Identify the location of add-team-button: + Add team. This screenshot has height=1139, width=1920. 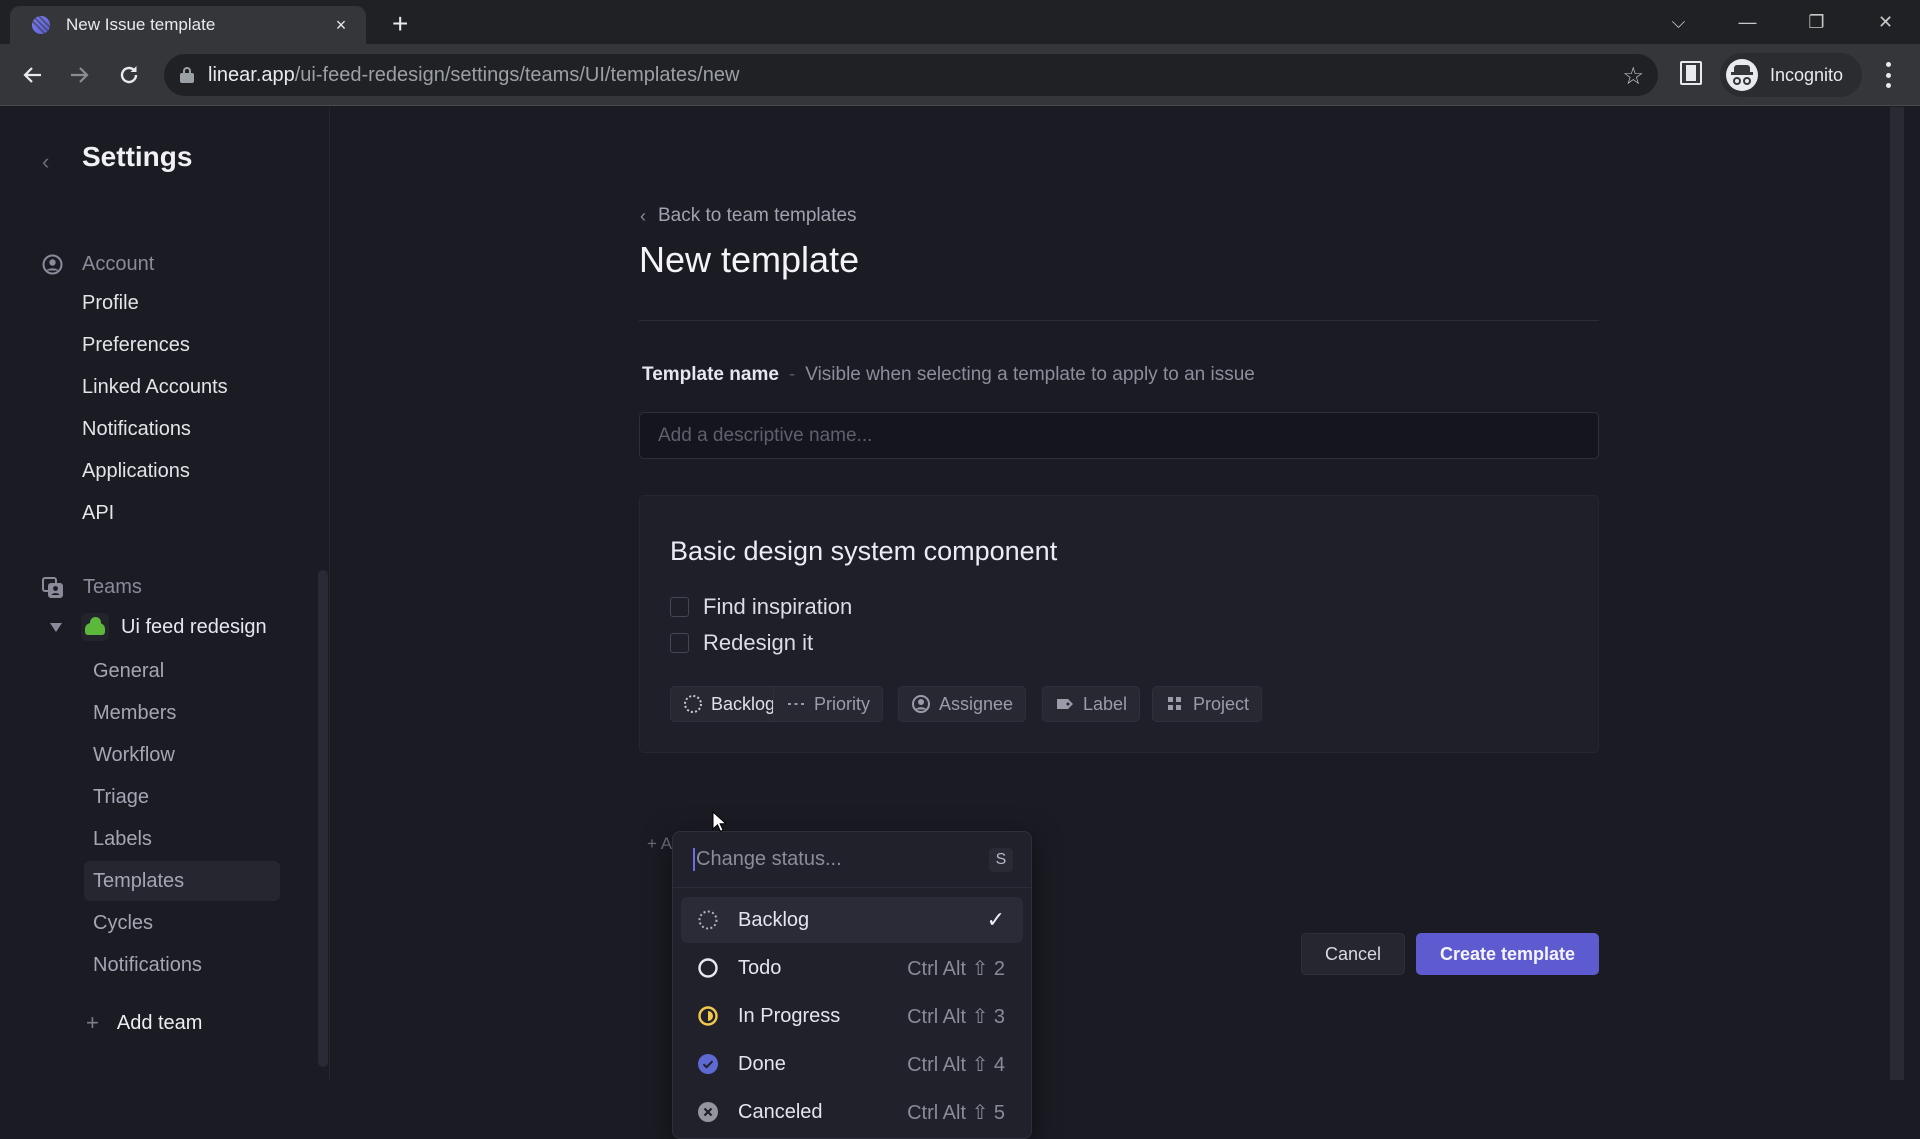
(144, 1023).